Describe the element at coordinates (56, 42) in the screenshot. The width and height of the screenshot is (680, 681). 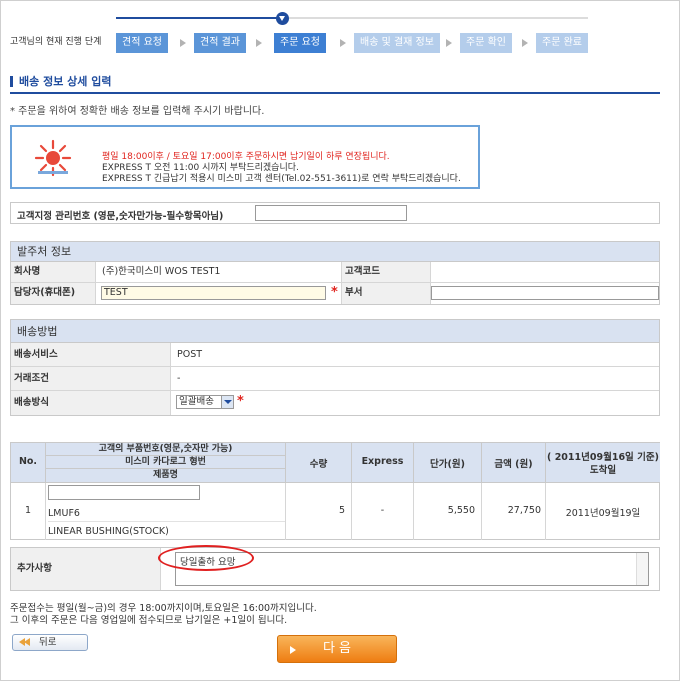
I see `progress-label: 고객님의 현재 진행 단계` at that location.